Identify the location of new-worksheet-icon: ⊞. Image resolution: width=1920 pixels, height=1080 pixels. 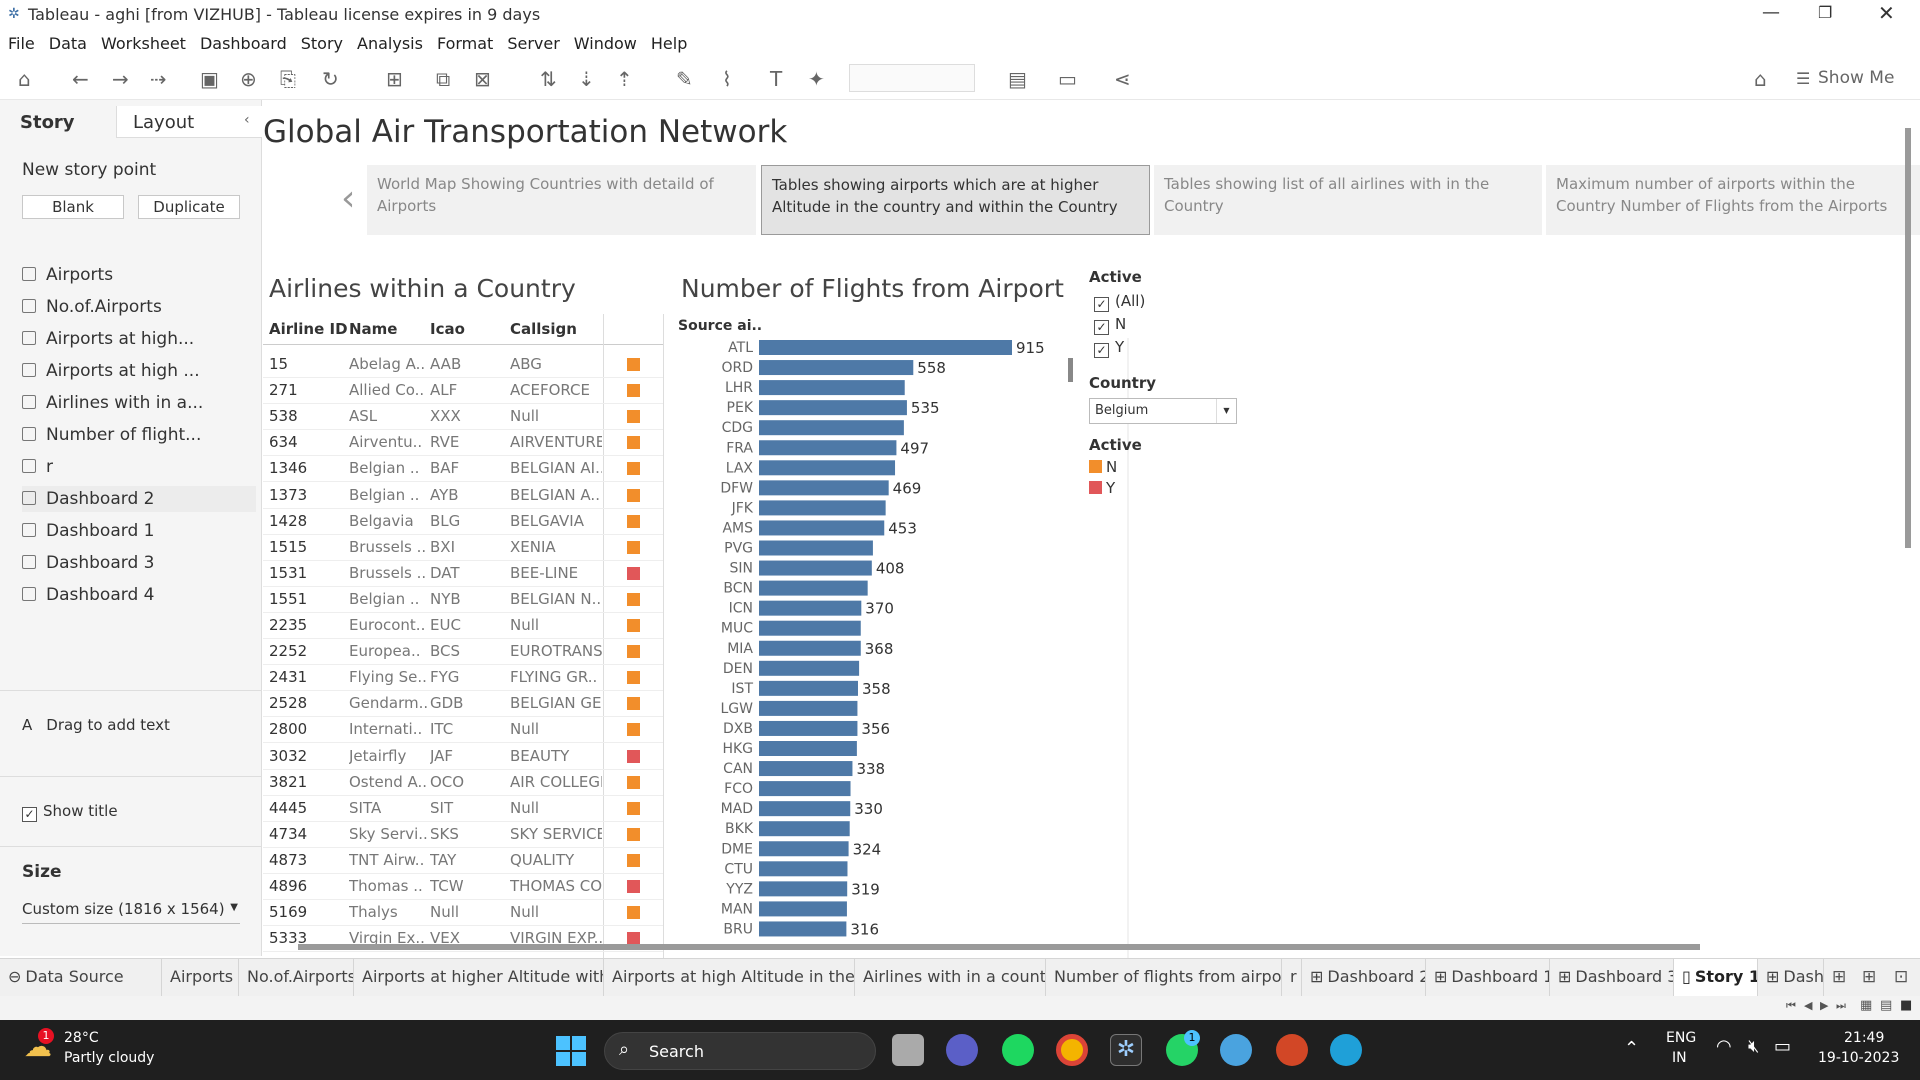
(394, 79).